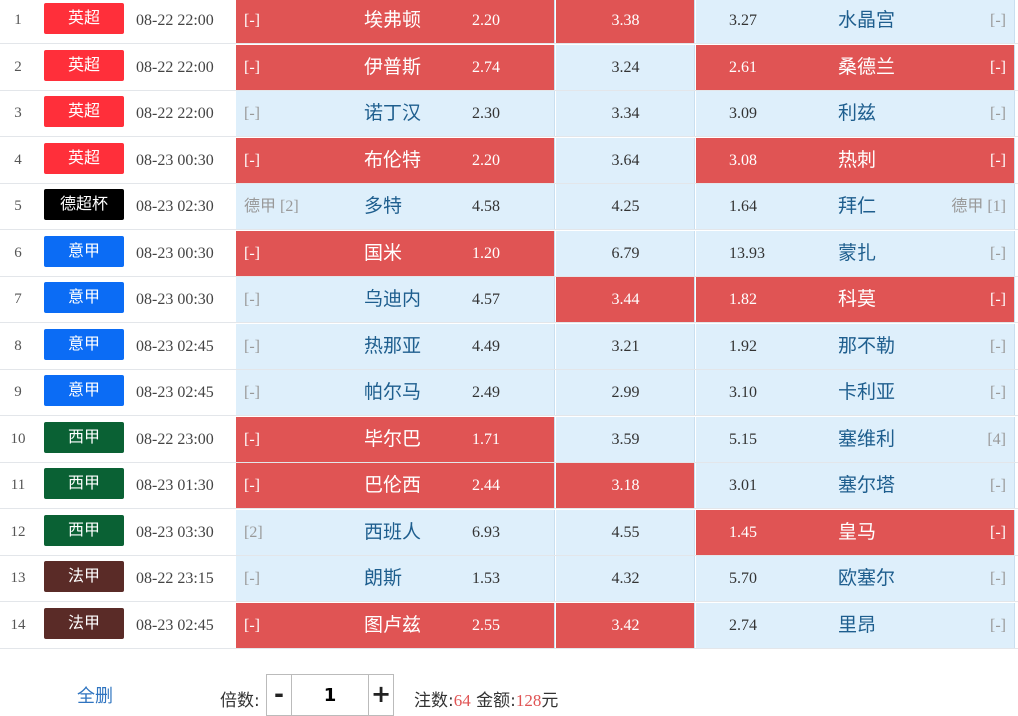  I want to click on away-win-option: 3.08 热刺 [-], so click(855, 160).